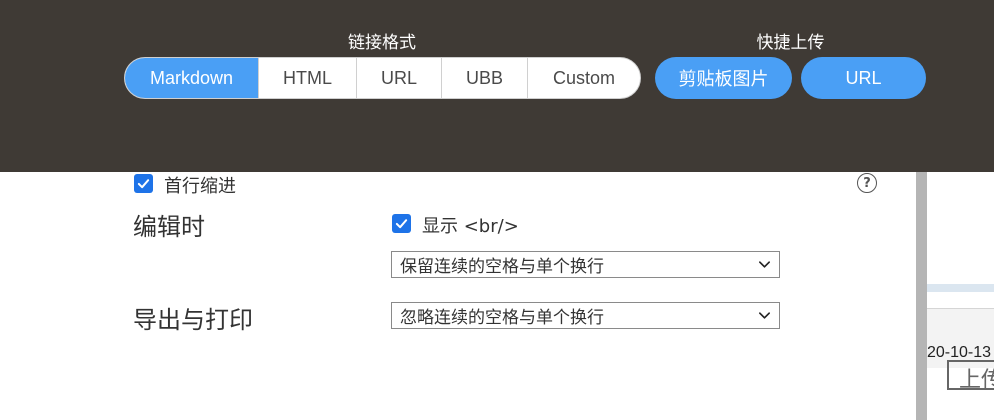  I want to click on editing-whitespace-value: 保留连续的空格与单个换行, so click(502, 267).